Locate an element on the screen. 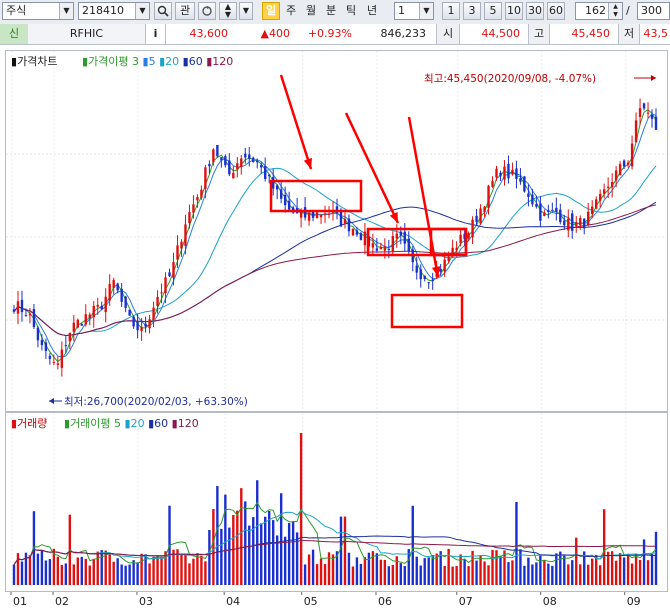 The width and height of the screenshot is (670, 611). stock-code-input: 218410 ▼ is located at coordinates (114, 11).